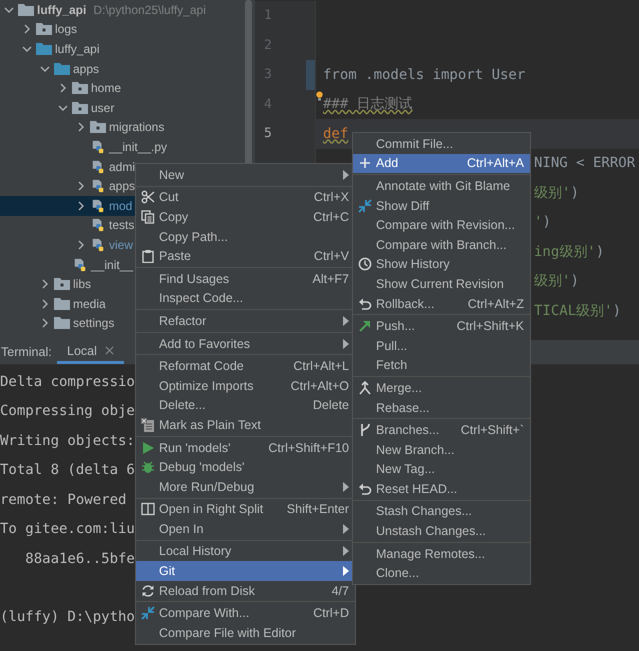 The image size is (639, 651). I want to click on tree-item: home, so click(127, 88).